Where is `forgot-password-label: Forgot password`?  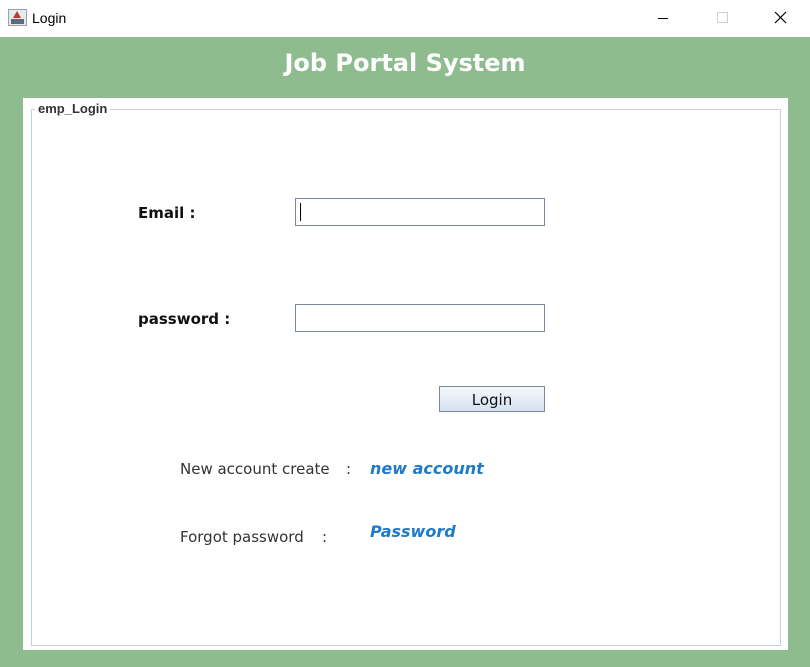
forgot-password-label: Forgot password is located at coordinates (242, 537).